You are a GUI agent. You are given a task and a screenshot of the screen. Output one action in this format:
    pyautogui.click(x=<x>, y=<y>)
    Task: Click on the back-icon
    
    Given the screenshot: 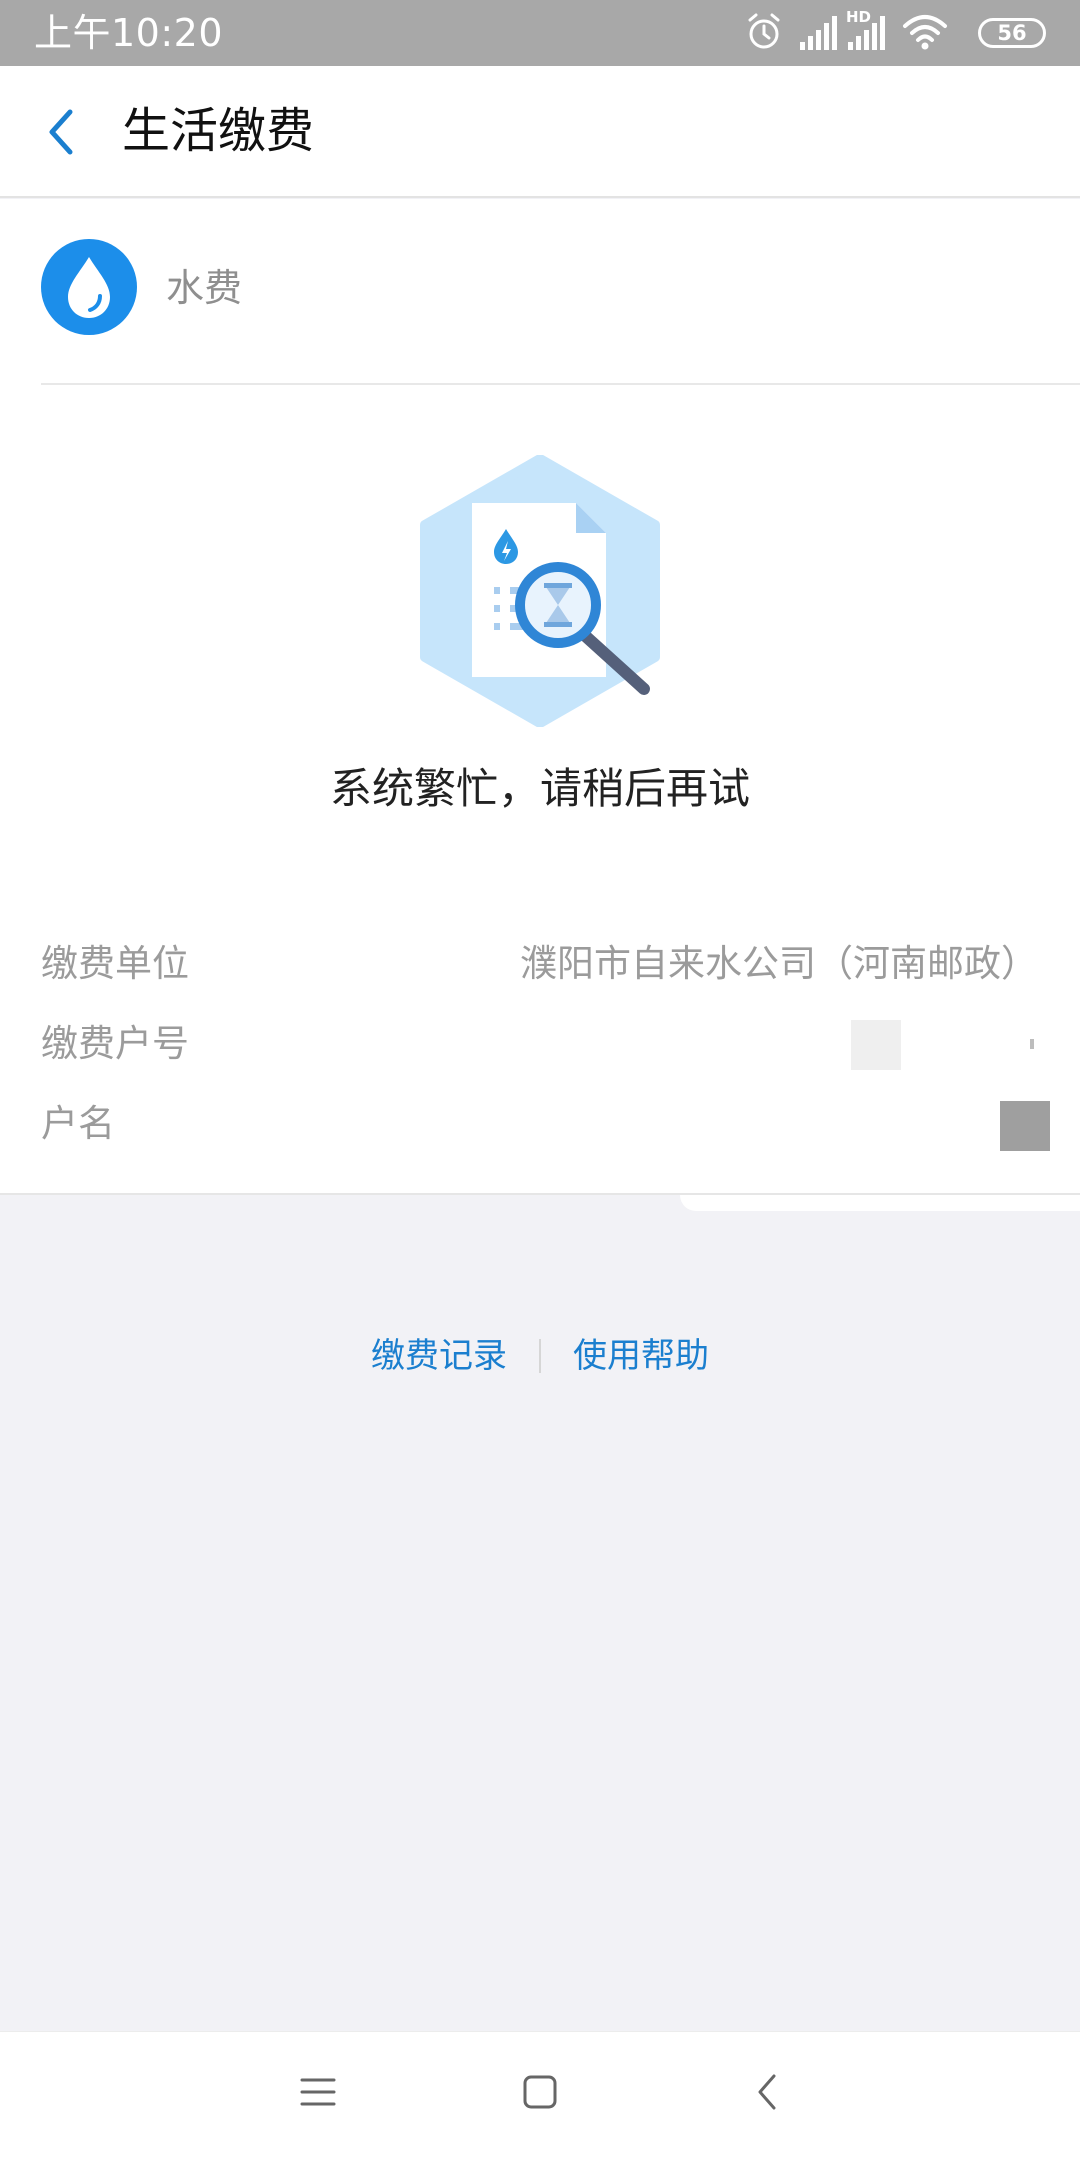 What is the action you would take?
    pyautogui.click(x=768, y=2092)
    